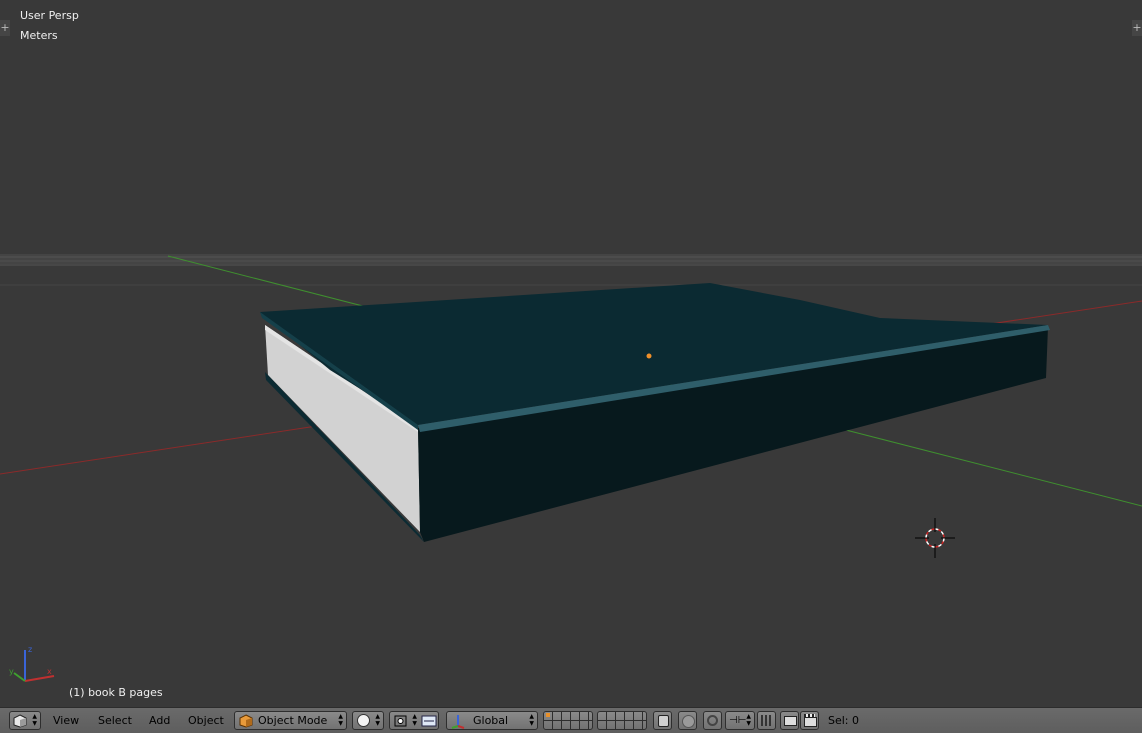  Describe the element at coordinates (844, 720) in the screenshot. I see `selection-count: Sel: 0` at that location.